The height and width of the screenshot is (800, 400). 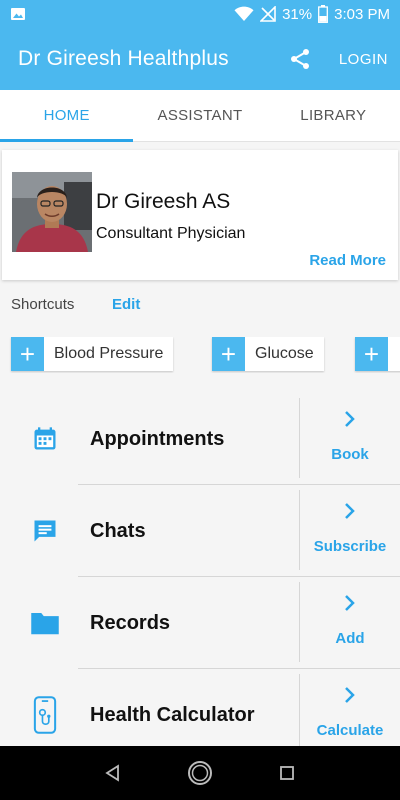 What do you see at coordinates (350, 638) in the screenshot?
I see `action-label: Add` at bounding box center [350, 638].